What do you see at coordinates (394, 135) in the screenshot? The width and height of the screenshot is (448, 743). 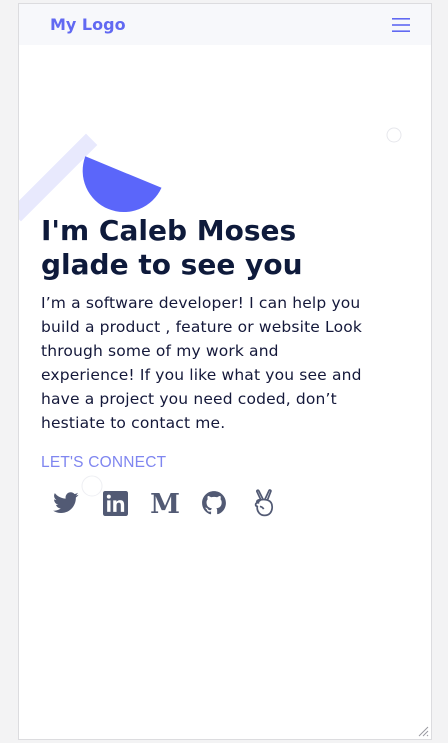 I see `decorative-ring` at bounding box center [394, 135].